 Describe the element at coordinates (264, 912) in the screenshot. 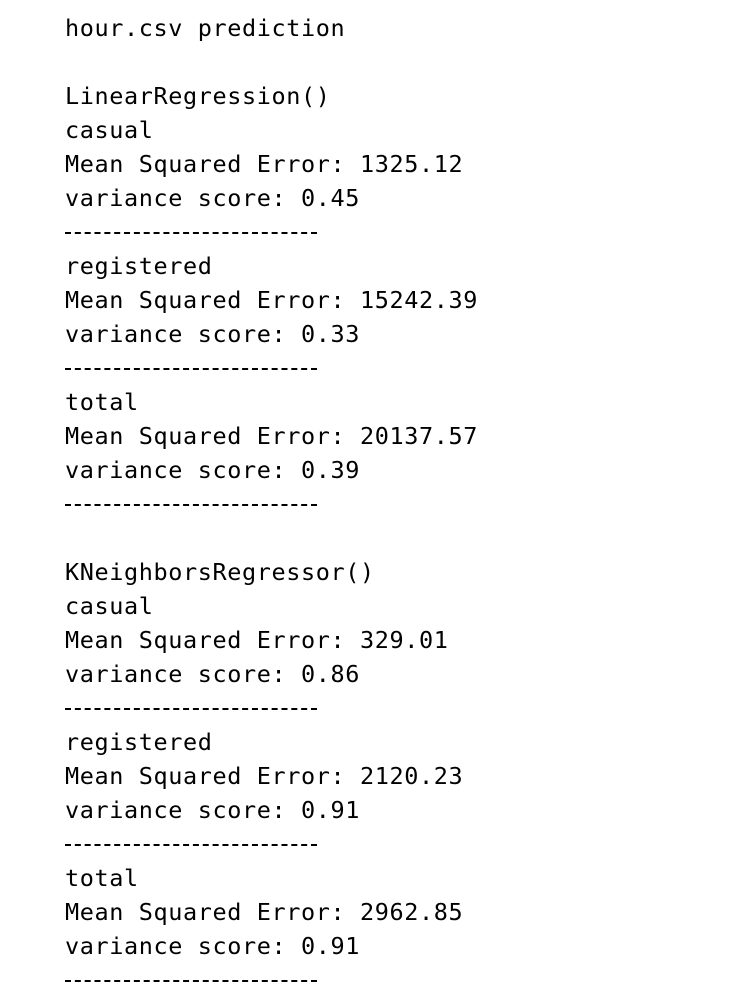

I see `mse-line: Mean Squared Error: 2962.85` at that location.